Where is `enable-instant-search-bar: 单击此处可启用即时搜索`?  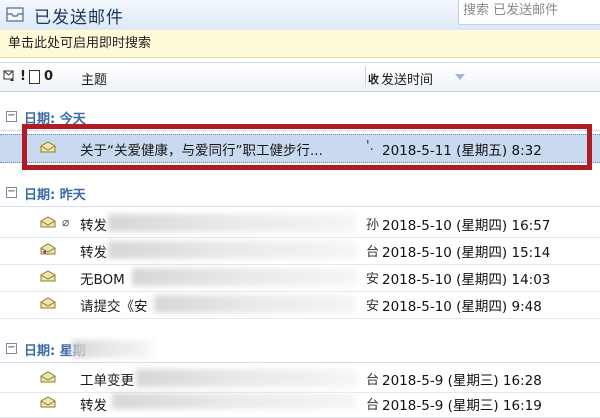 enable-instant-search-bar: 单击此处可启用即时搜索 is located at coordinates (300, 44).